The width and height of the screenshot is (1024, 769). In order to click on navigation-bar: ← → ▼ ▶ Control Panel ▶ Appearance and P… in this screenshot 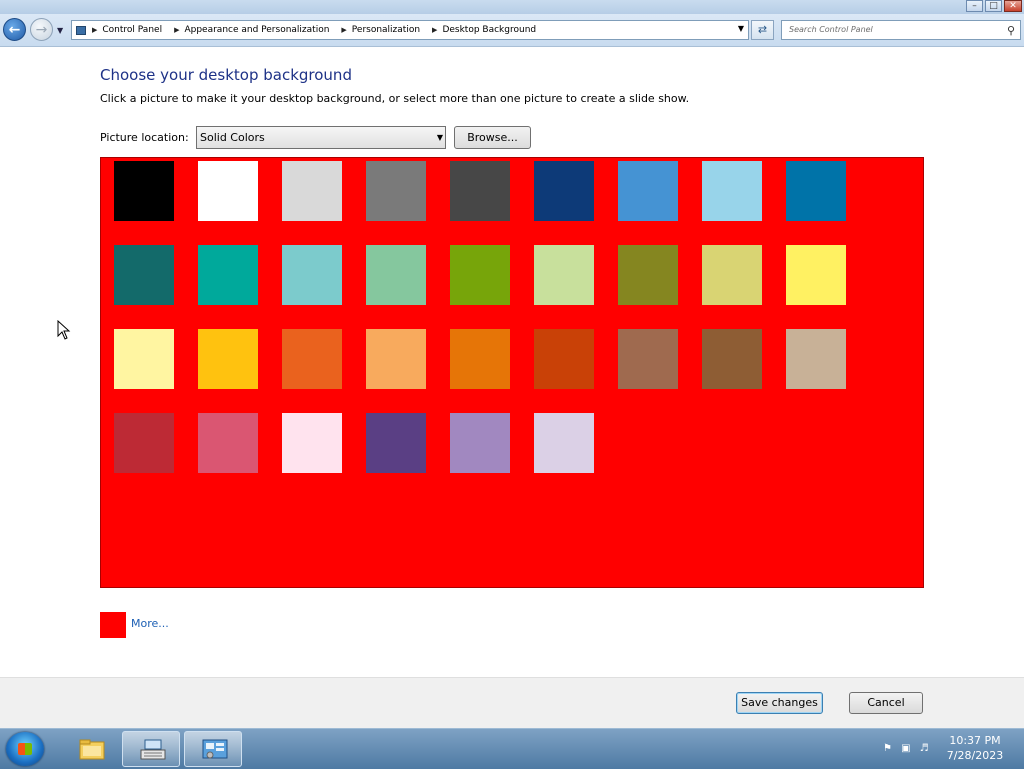, I will do `click(512, 30)`.